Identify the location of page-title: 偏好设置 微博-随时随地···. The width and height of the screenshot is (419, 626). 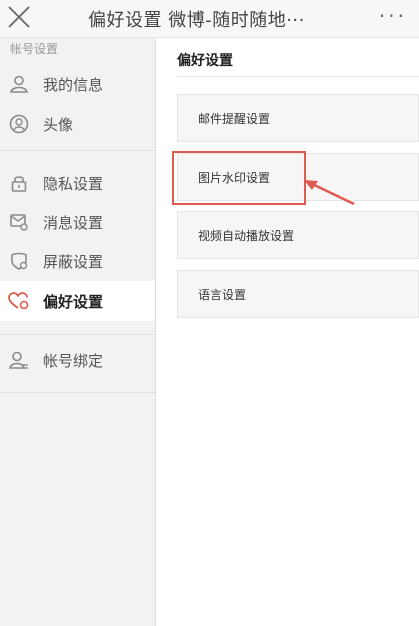
(196, 20).